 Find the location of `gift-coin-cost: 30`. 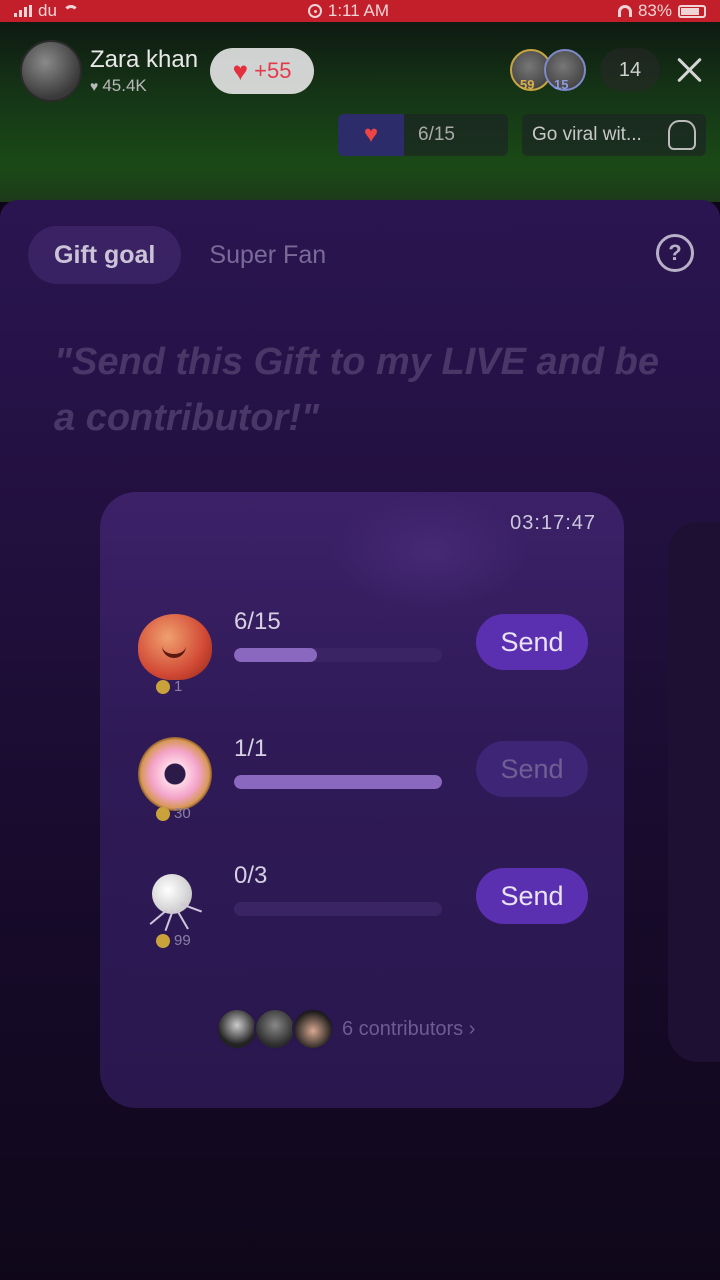

gift-coin-cost: 30 is located at coordinates (173, 813).